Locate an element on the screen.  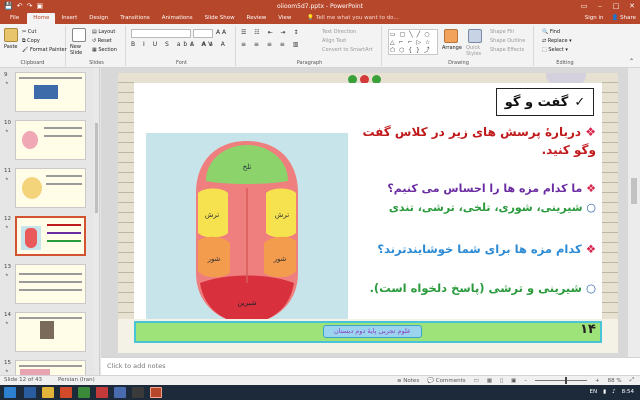
collapse-ribbon-icon: ⌃ is located at coordinates (631, 61).